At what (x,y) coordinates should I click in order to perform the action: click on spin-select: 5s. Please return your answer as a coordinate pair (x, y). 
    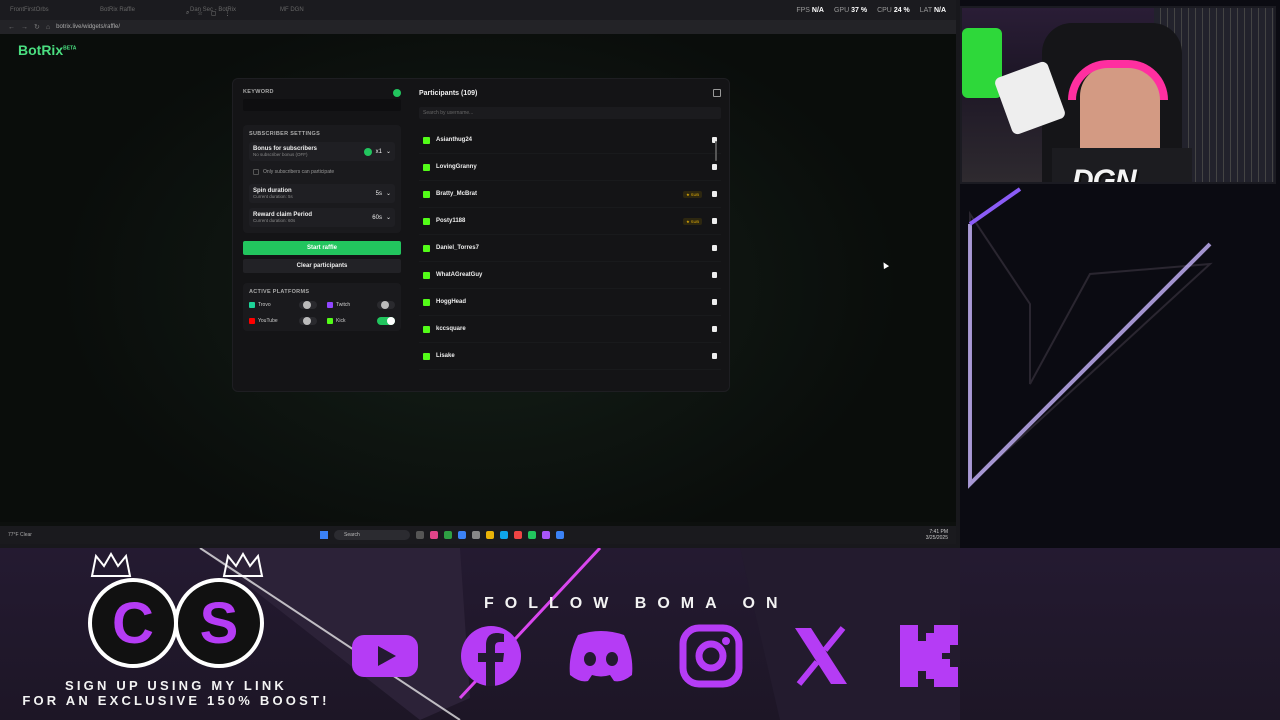
    Looking at the image, I should click on (379, 194).